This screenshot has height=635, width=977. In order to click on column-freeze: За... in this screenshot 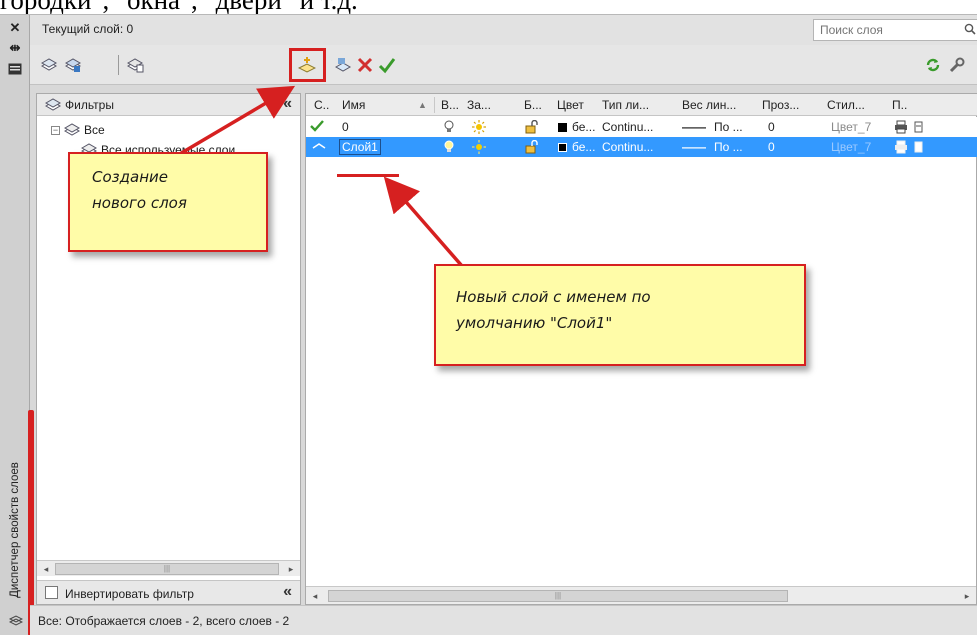, I will do `click(479, 105)`.